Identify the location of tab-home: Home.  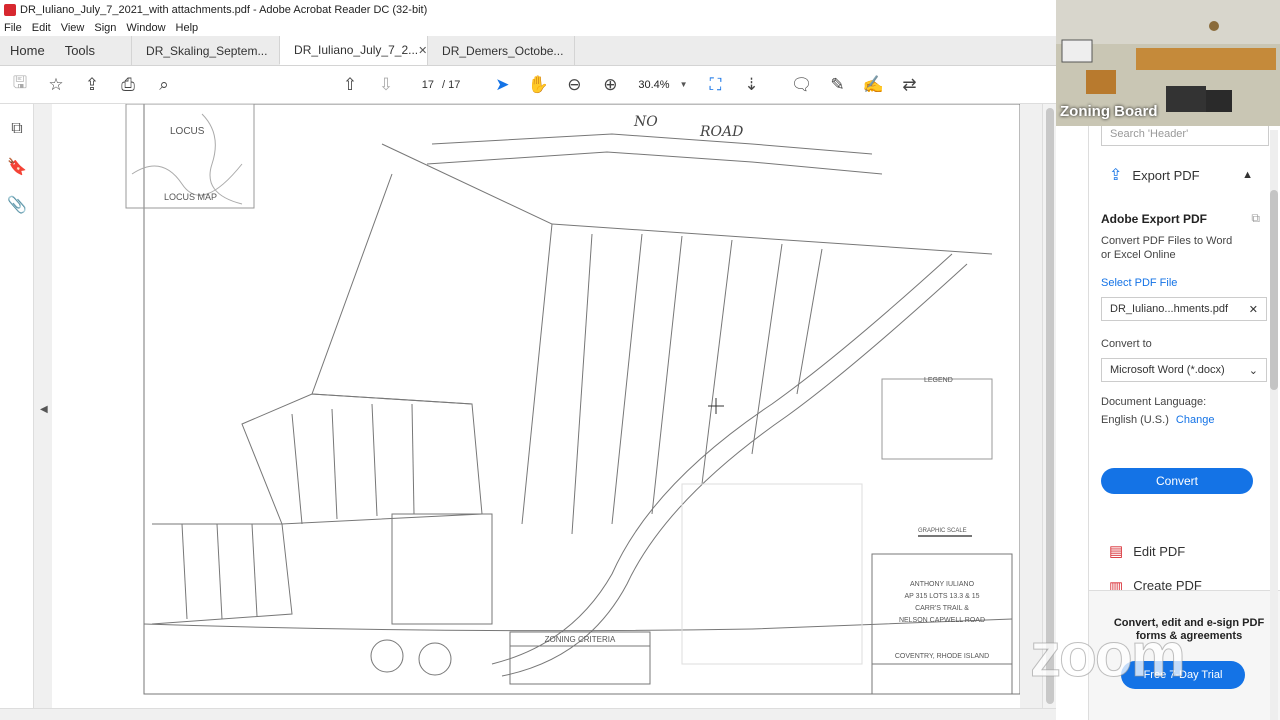
(27, 50).